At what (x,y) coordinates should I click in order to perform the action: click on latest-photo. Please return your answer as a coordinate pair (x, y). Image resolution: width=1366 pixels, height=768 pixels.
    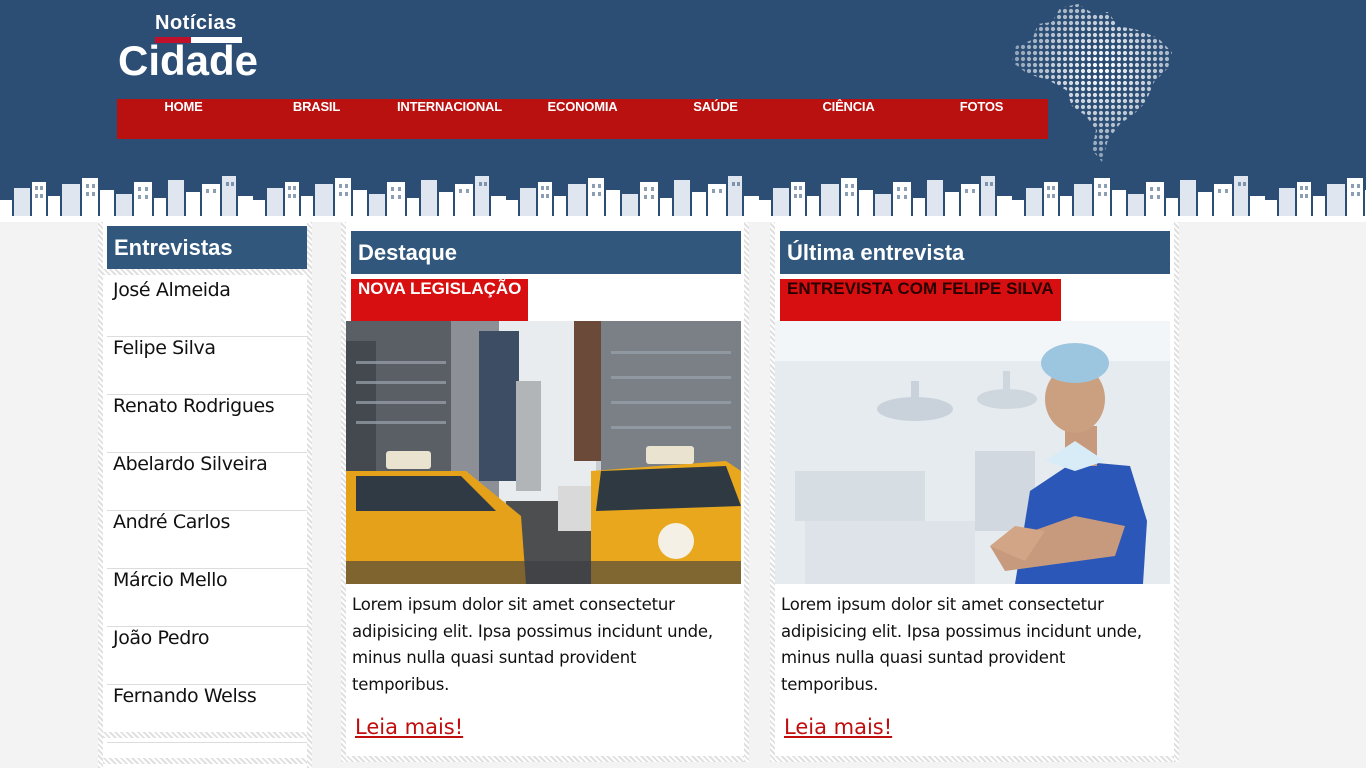
    Looking at the image, I should click on (972, 452).